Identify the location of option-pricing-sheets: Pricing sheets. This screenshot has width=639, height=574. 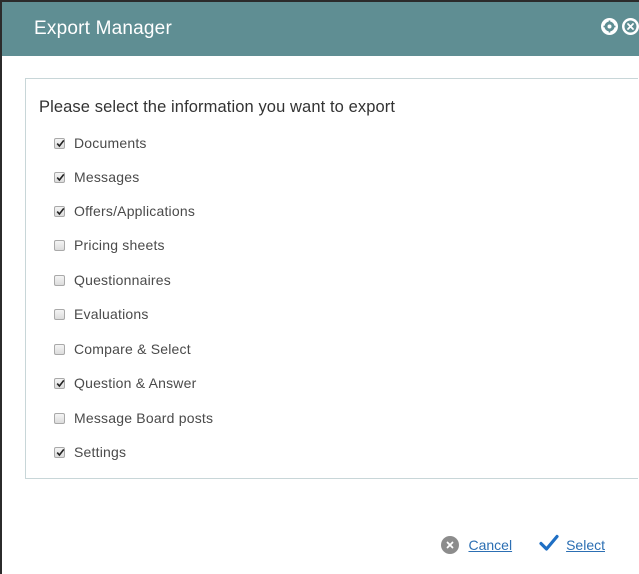
(109, 245).